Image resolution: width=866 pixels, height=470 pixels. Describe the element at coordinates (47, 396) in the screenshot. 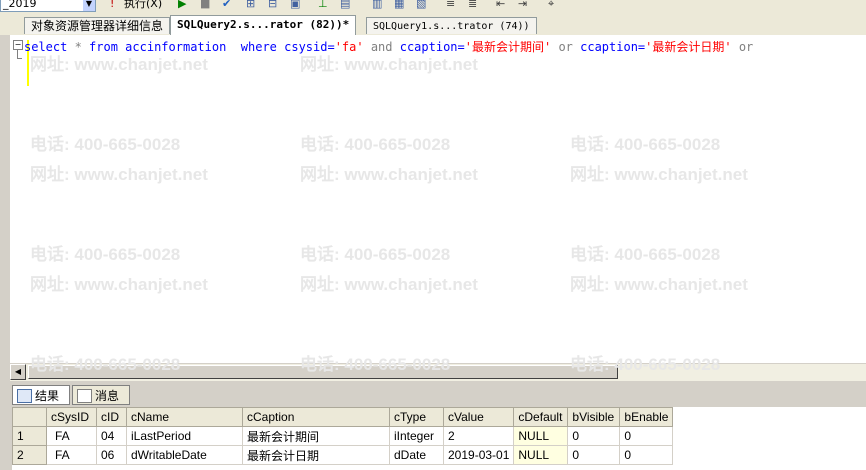

I see `tab-results-label: 结果` at that location.